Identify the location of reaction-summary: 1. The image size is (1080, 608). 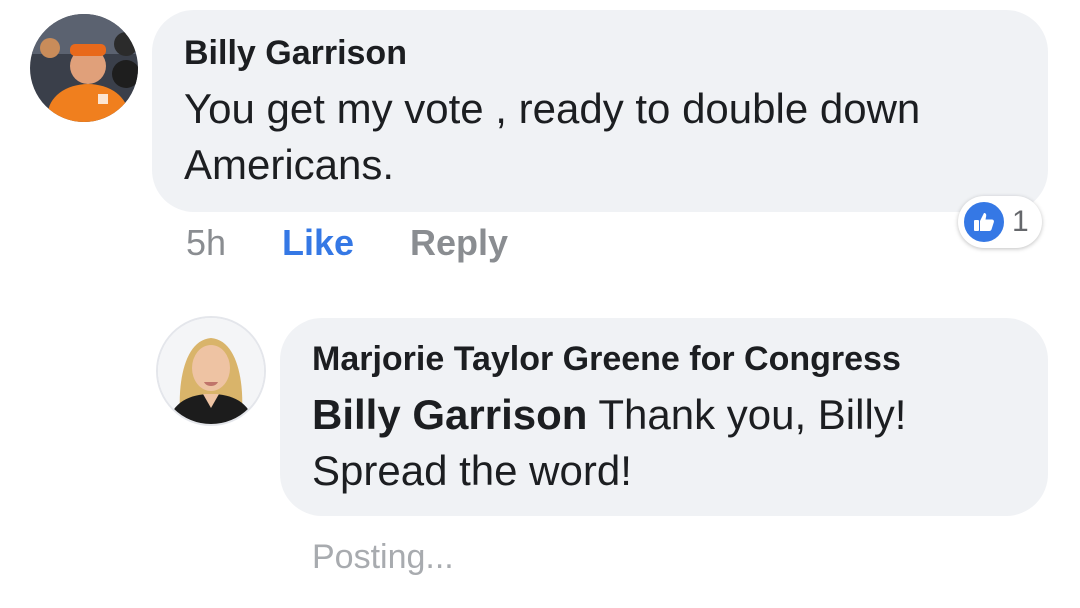
(1000, 222).